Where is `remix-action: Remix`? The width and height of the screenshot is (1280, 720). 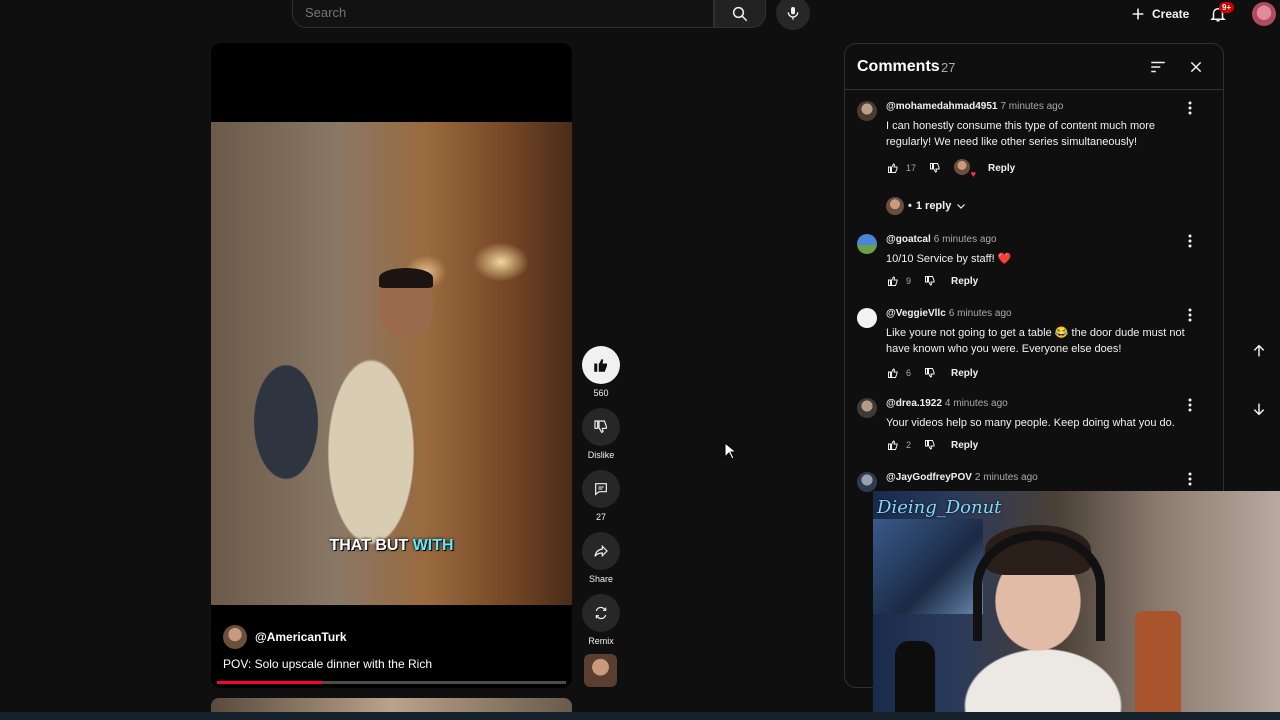
remix-action: Remix is located at coordinates (601, 620).